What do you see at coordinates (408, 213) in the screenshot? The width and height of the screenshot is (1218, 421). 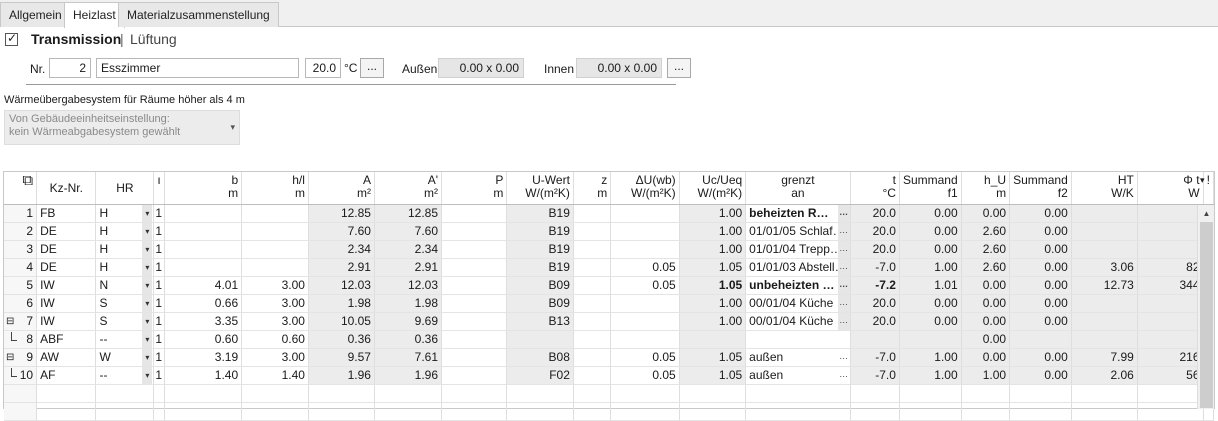 I see `cell-a-: 12.85` at bounding box center [408, 213].